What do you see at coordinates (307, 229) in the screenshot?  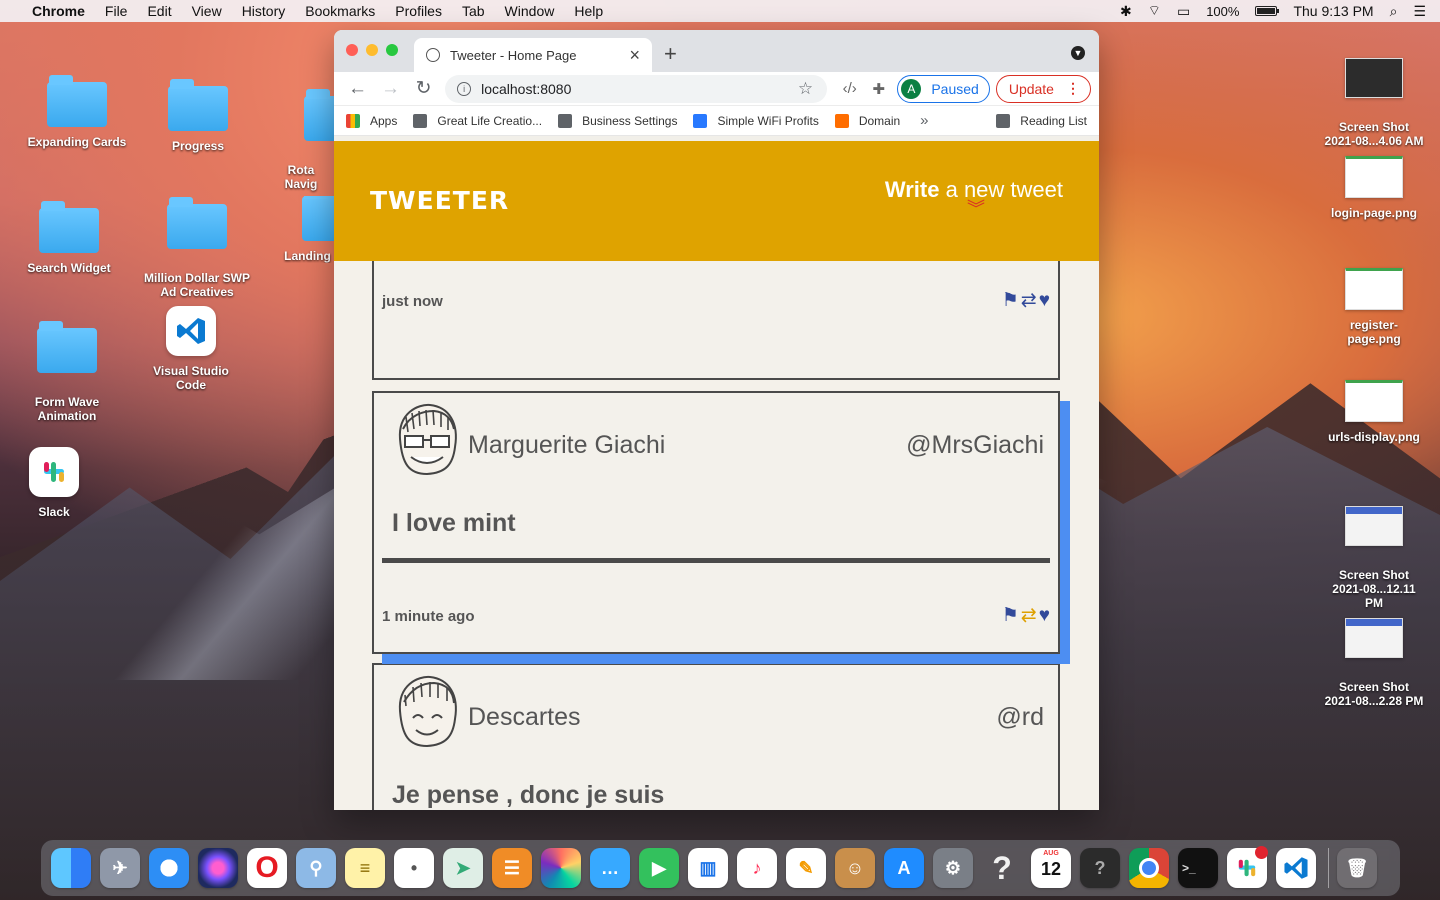 I see `desktop-folder-landing: Landing` at bounding box center [307, 229].